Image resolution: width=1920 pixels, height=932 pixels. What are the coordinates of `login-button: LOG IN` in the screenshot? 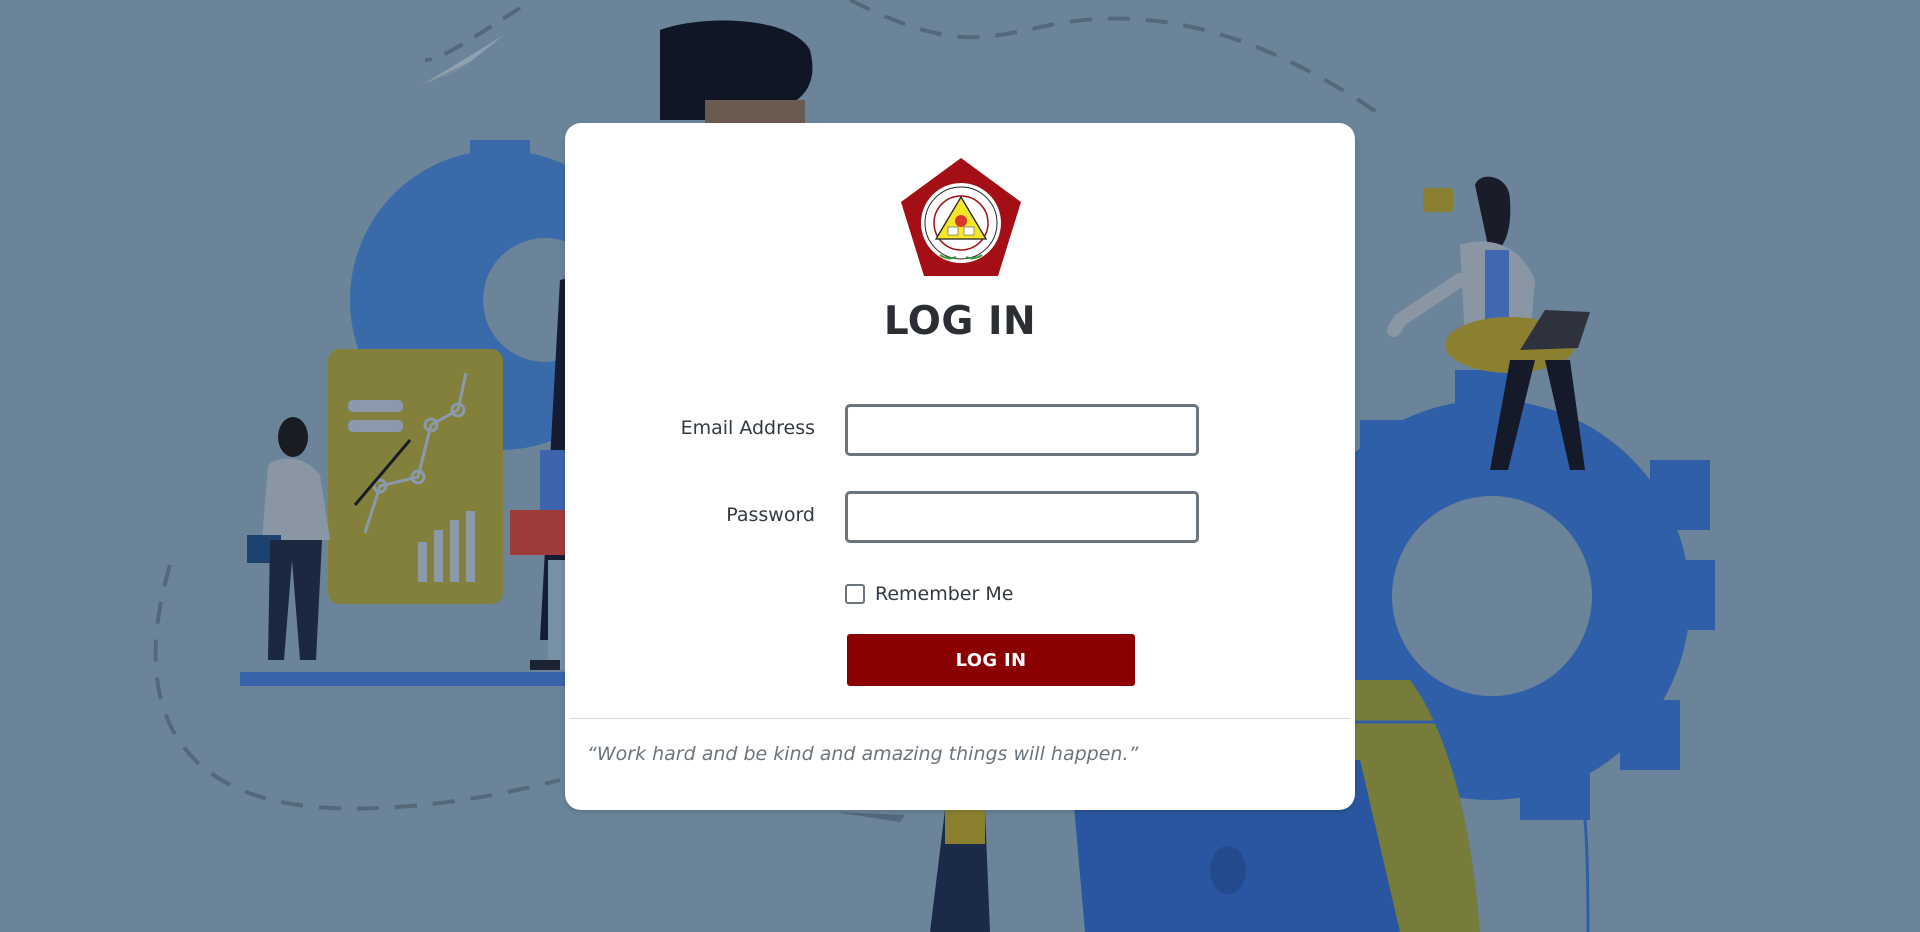 It's located at (991, 660).